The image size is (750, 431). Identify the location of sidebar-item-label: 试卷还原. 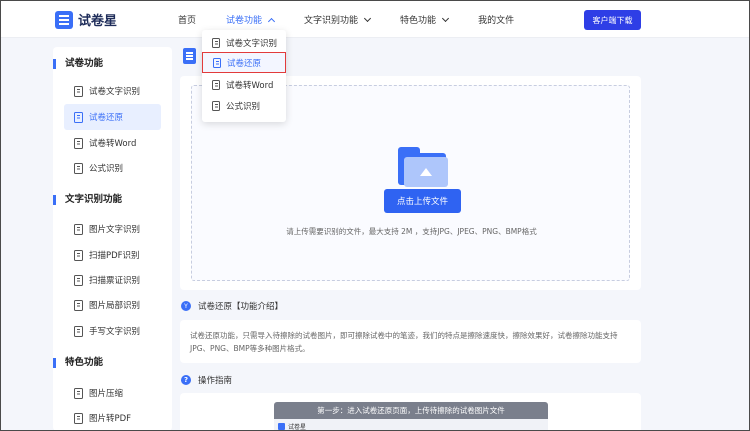
(106, 118).